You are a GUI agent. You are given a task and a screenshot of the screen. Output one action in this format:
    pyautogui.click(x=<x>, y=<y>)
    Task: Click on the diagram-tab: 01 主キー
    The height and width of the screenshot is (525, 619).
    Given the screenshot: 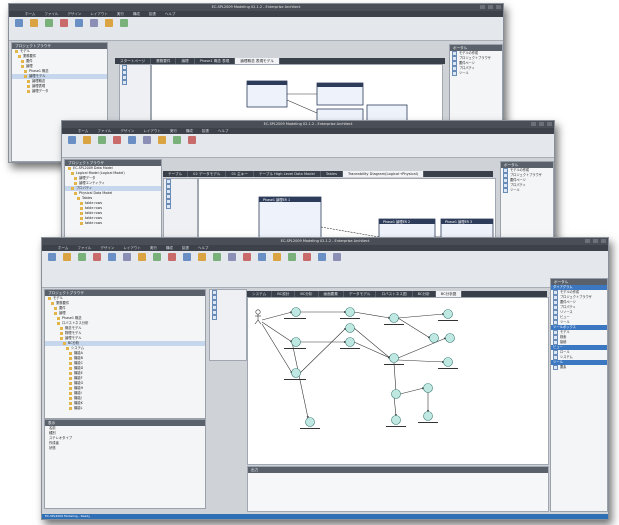 What is the action you would take?
    pyautogui.click(x=240, y=174)
    